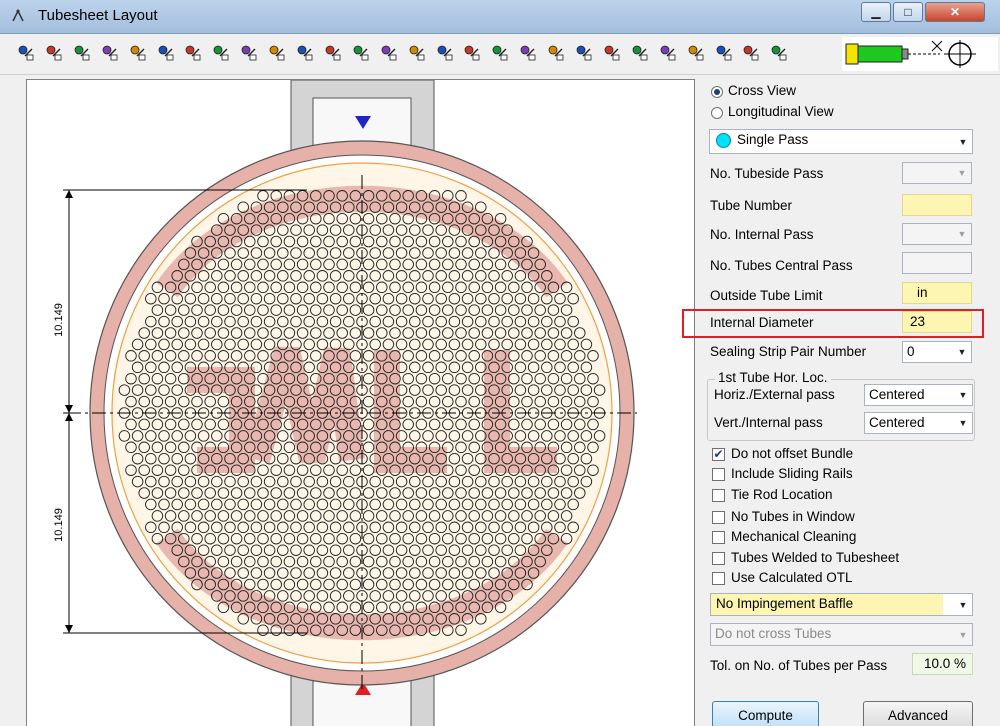 This screenshot has height=726, width=1000. I want to click on single-pass-icon, so click(723, 140).